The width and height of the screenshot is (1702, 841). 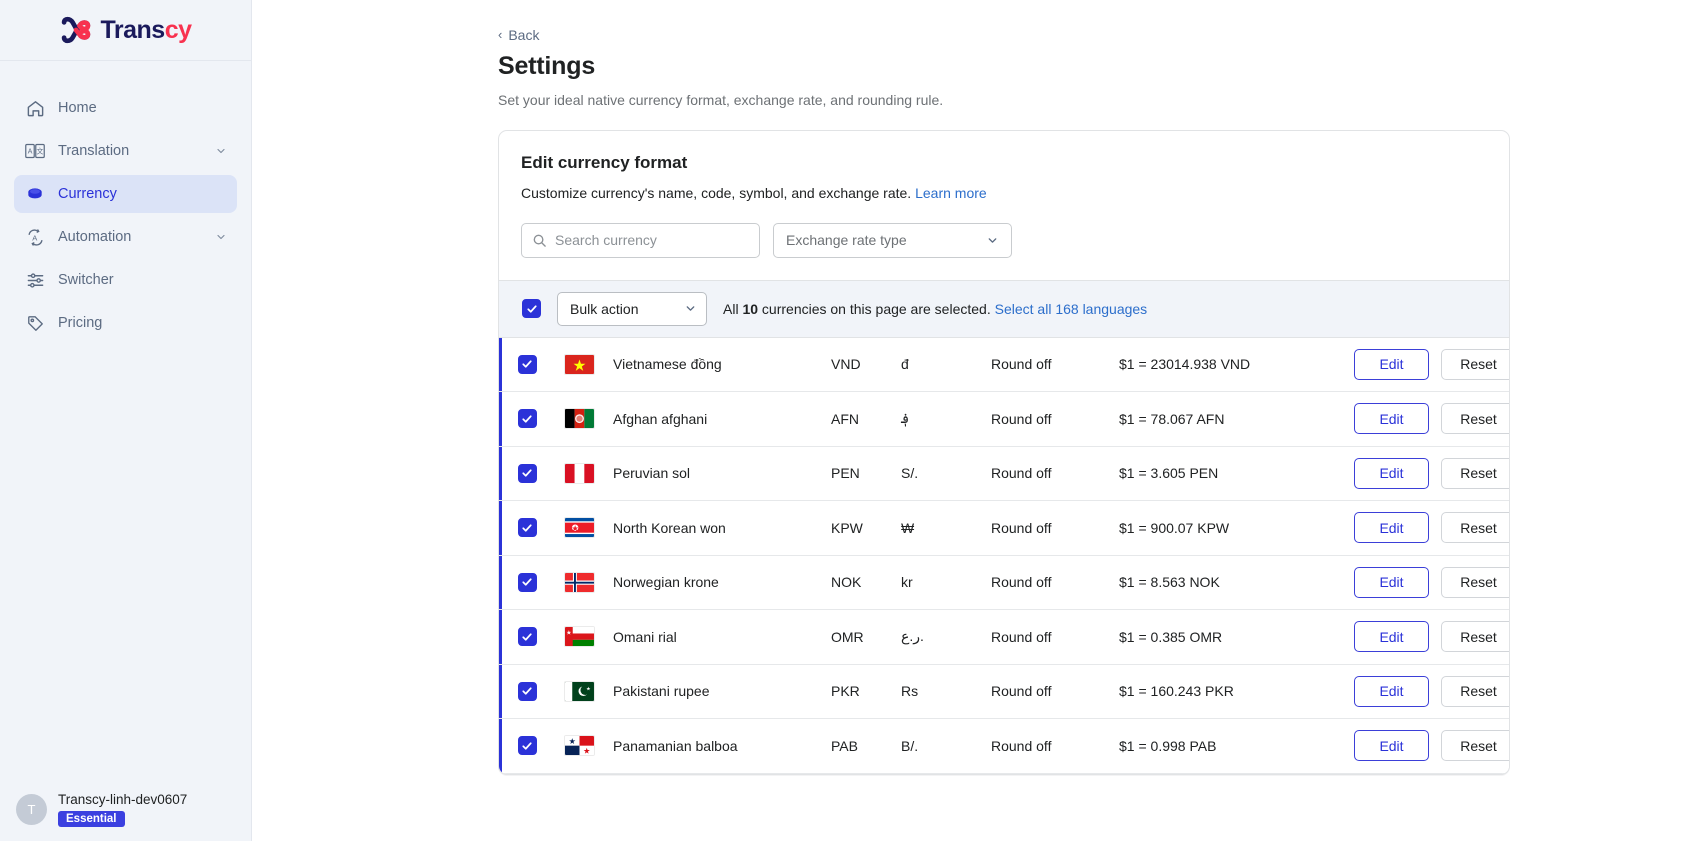 I want to click on exchange-rate: $1 = 160.243 PKR, so click(x=1176, y=691).